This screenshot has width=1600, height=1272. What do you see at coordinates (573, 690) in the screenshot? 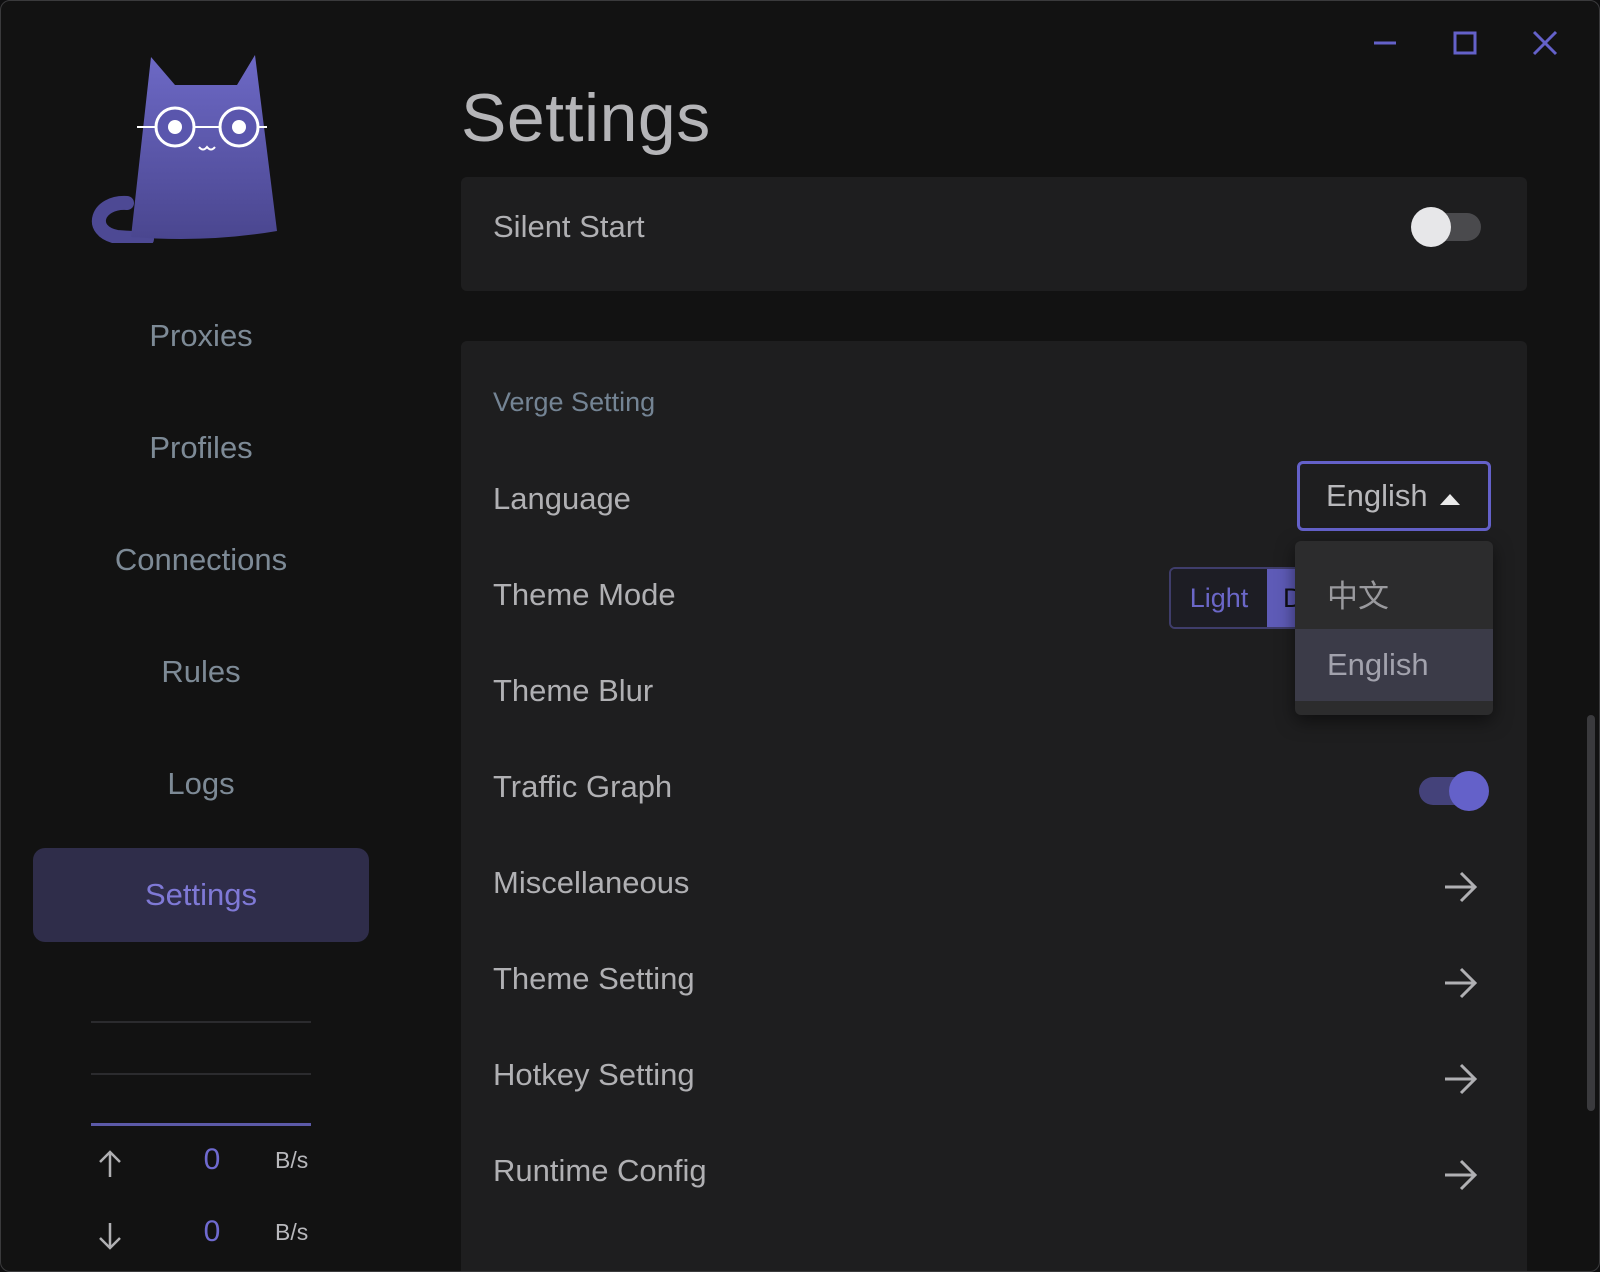
I see `theme-blur-label: Theme Blur` at bounding box center [573, 690].